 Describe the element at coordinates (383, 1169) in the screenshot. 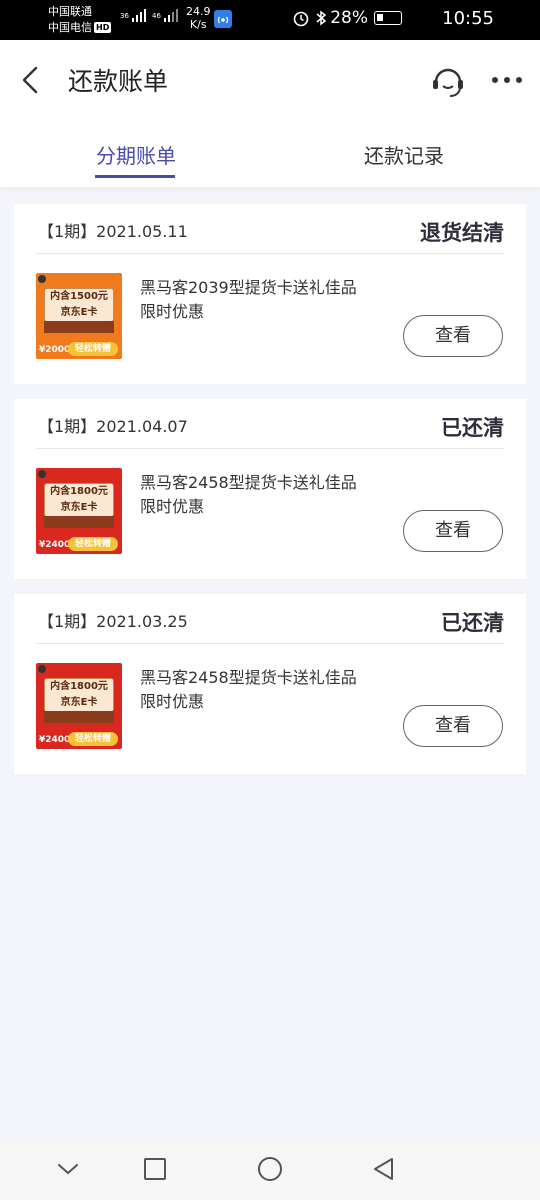

I see `triangle-back-icon` at that location.